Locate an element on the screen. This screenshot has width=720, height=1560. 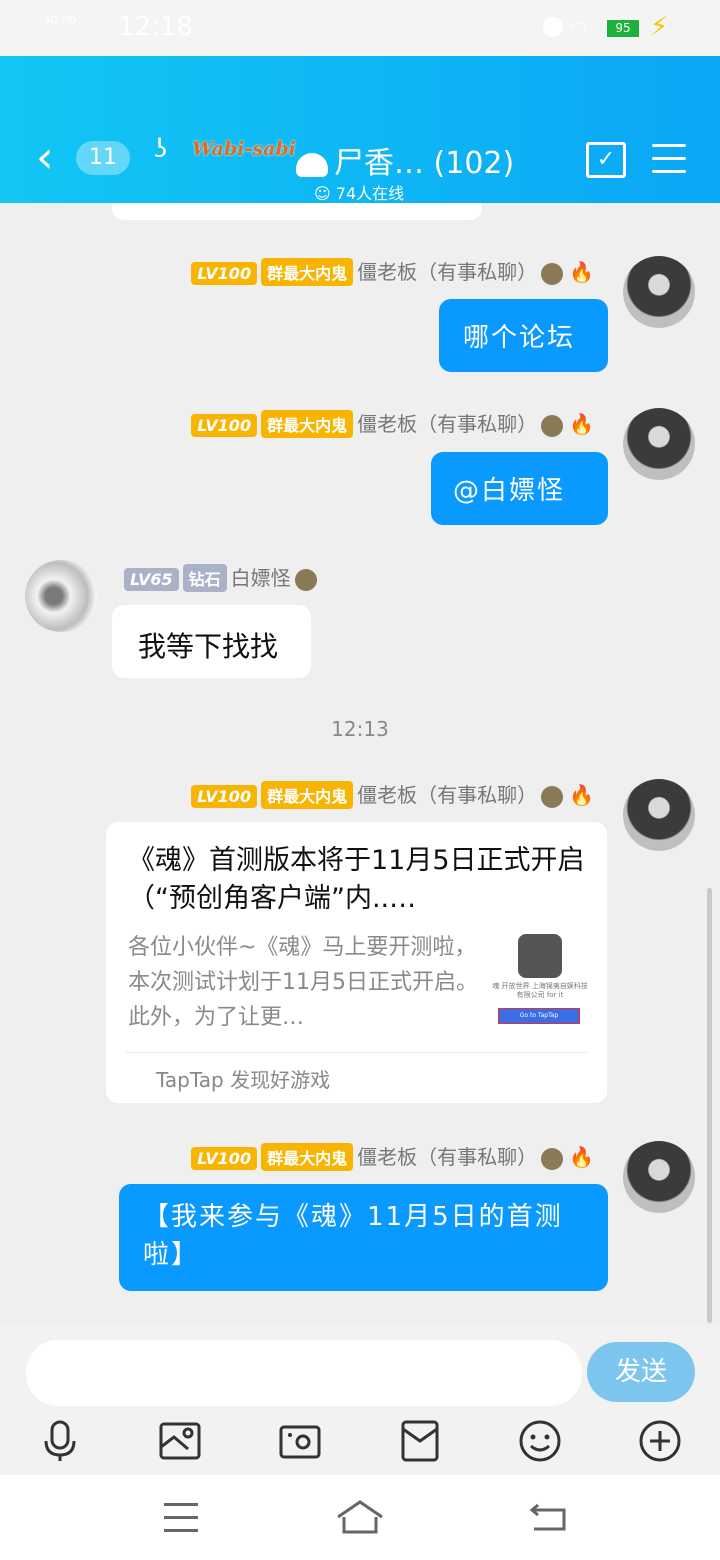
title-badge: 钻石 is located at coordinates (204, 578).